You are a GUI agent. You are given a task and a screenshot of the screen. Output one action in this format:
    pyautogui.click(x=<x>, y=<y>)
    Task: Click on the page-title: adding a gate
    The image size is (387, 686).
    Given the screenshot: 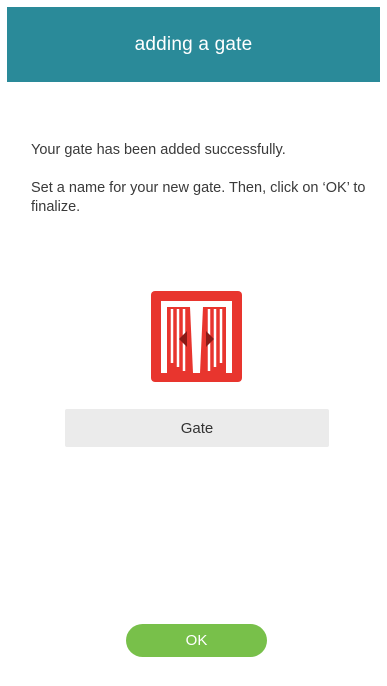 What is the action you would take?
    pyautogui.click(x=193, y=44)
    